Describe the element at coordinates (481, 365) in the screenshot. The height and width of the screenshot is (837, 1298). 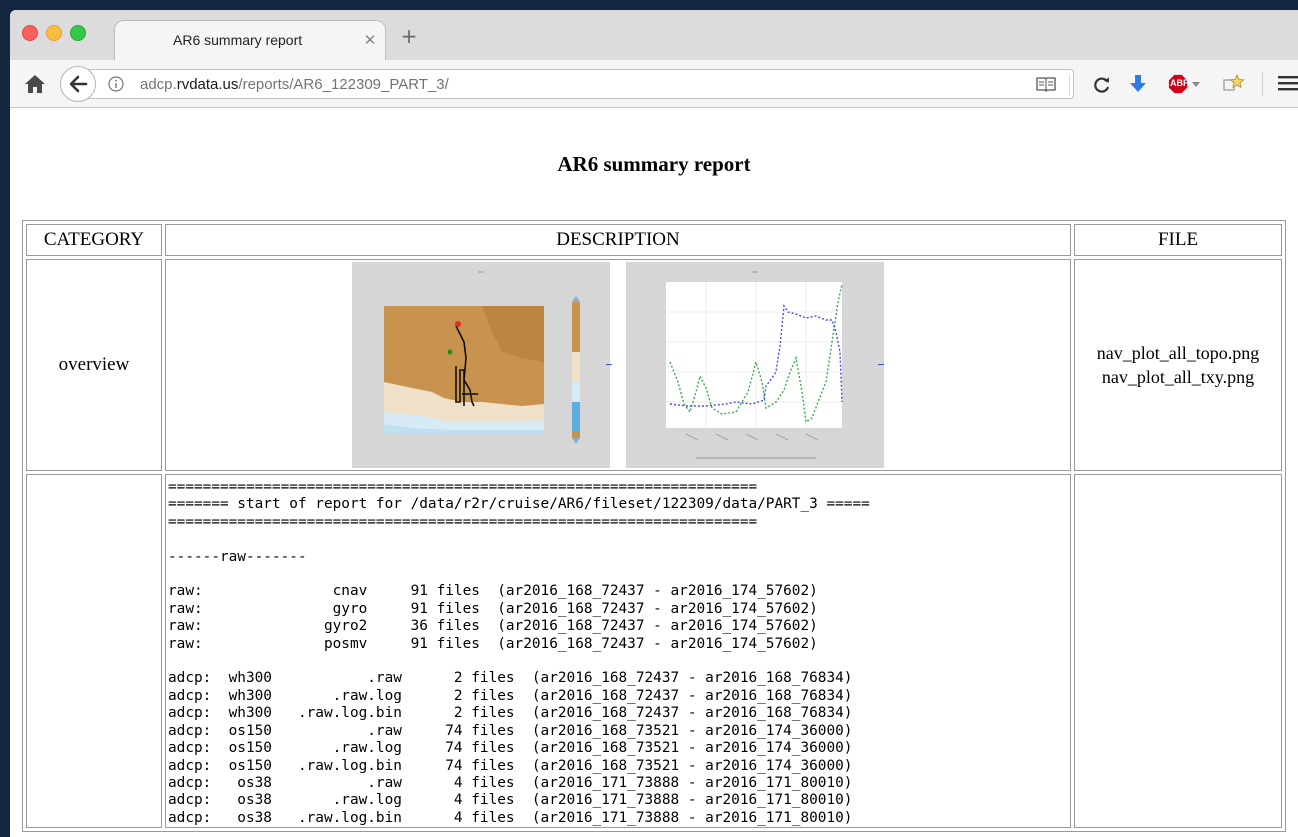
I see `nav-topo-plot-image` at that location.